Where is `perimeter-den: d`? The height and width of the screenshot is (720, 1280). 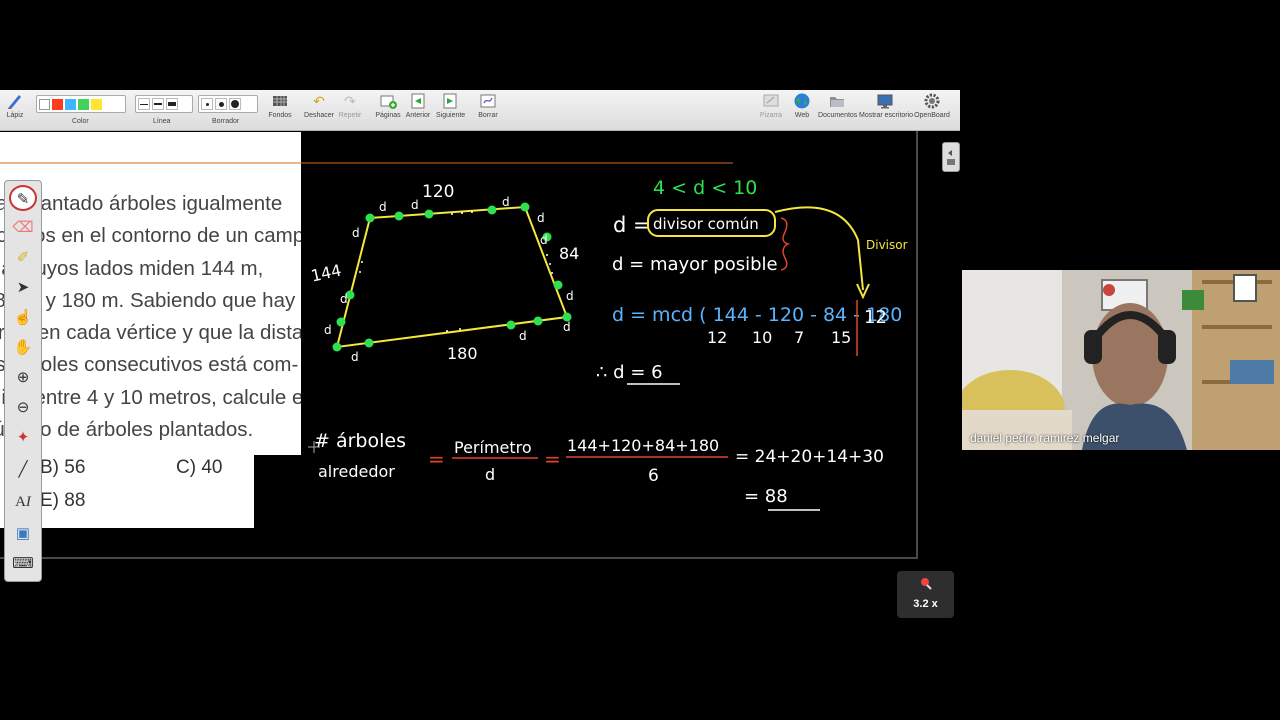 perimeter-den: d is located at coordinates (490, 474).